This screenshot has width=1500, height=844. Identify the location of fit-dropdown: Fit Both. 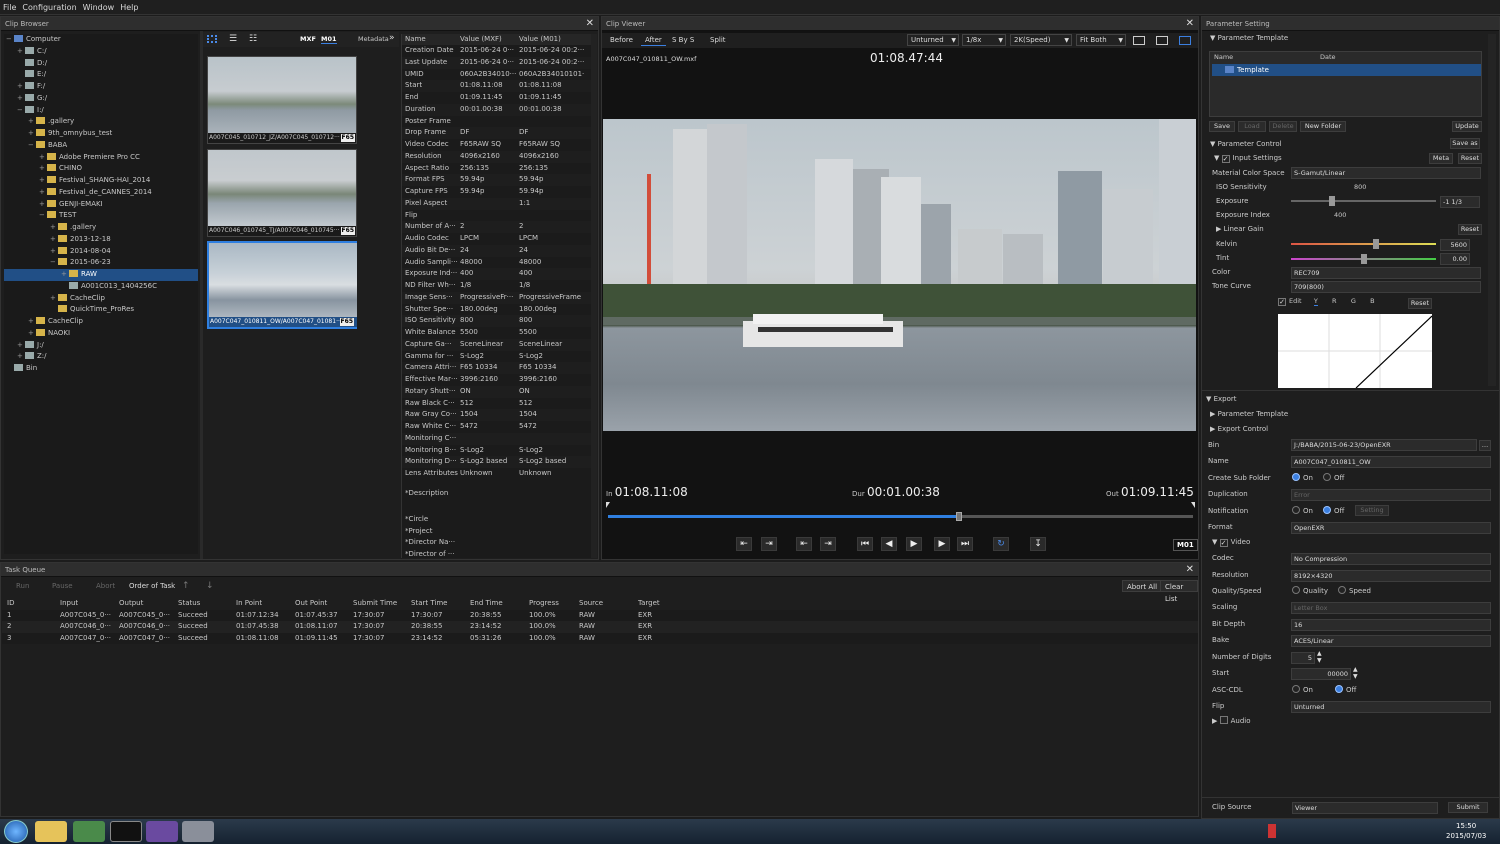
(1101, 40).